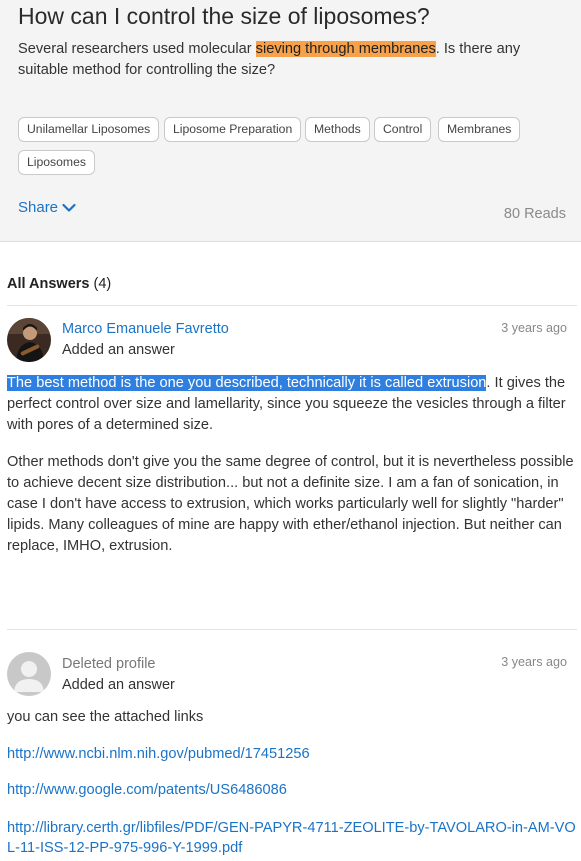  Describe the element at coordinates (345, 49) in the screenshot. I see `question-body-highlight: sieving through membranes` at that location.